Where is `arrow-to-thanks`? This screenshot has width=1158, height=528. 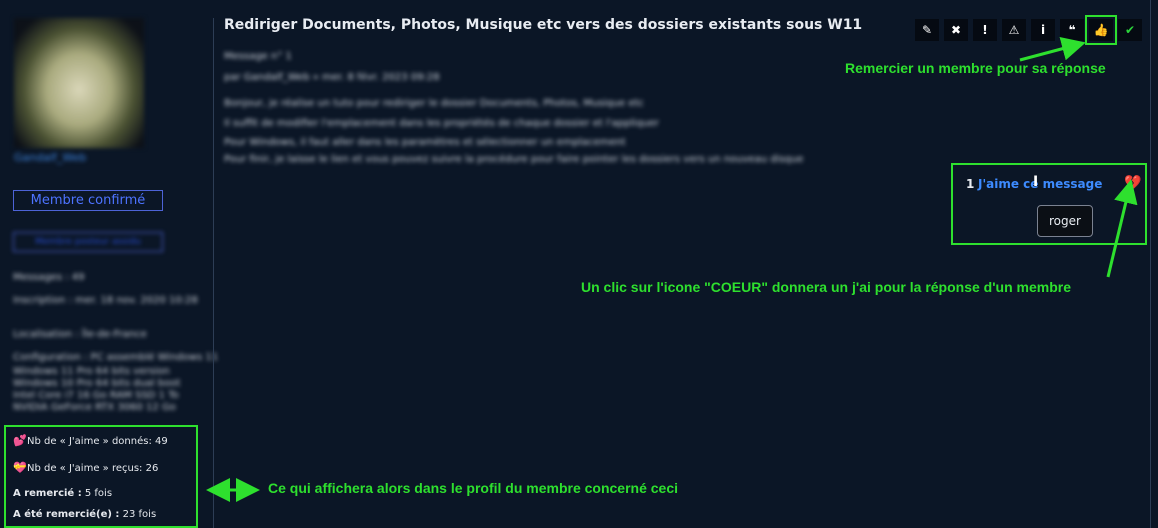 arrow-to-thanks is located at coordinates (1052, 49).